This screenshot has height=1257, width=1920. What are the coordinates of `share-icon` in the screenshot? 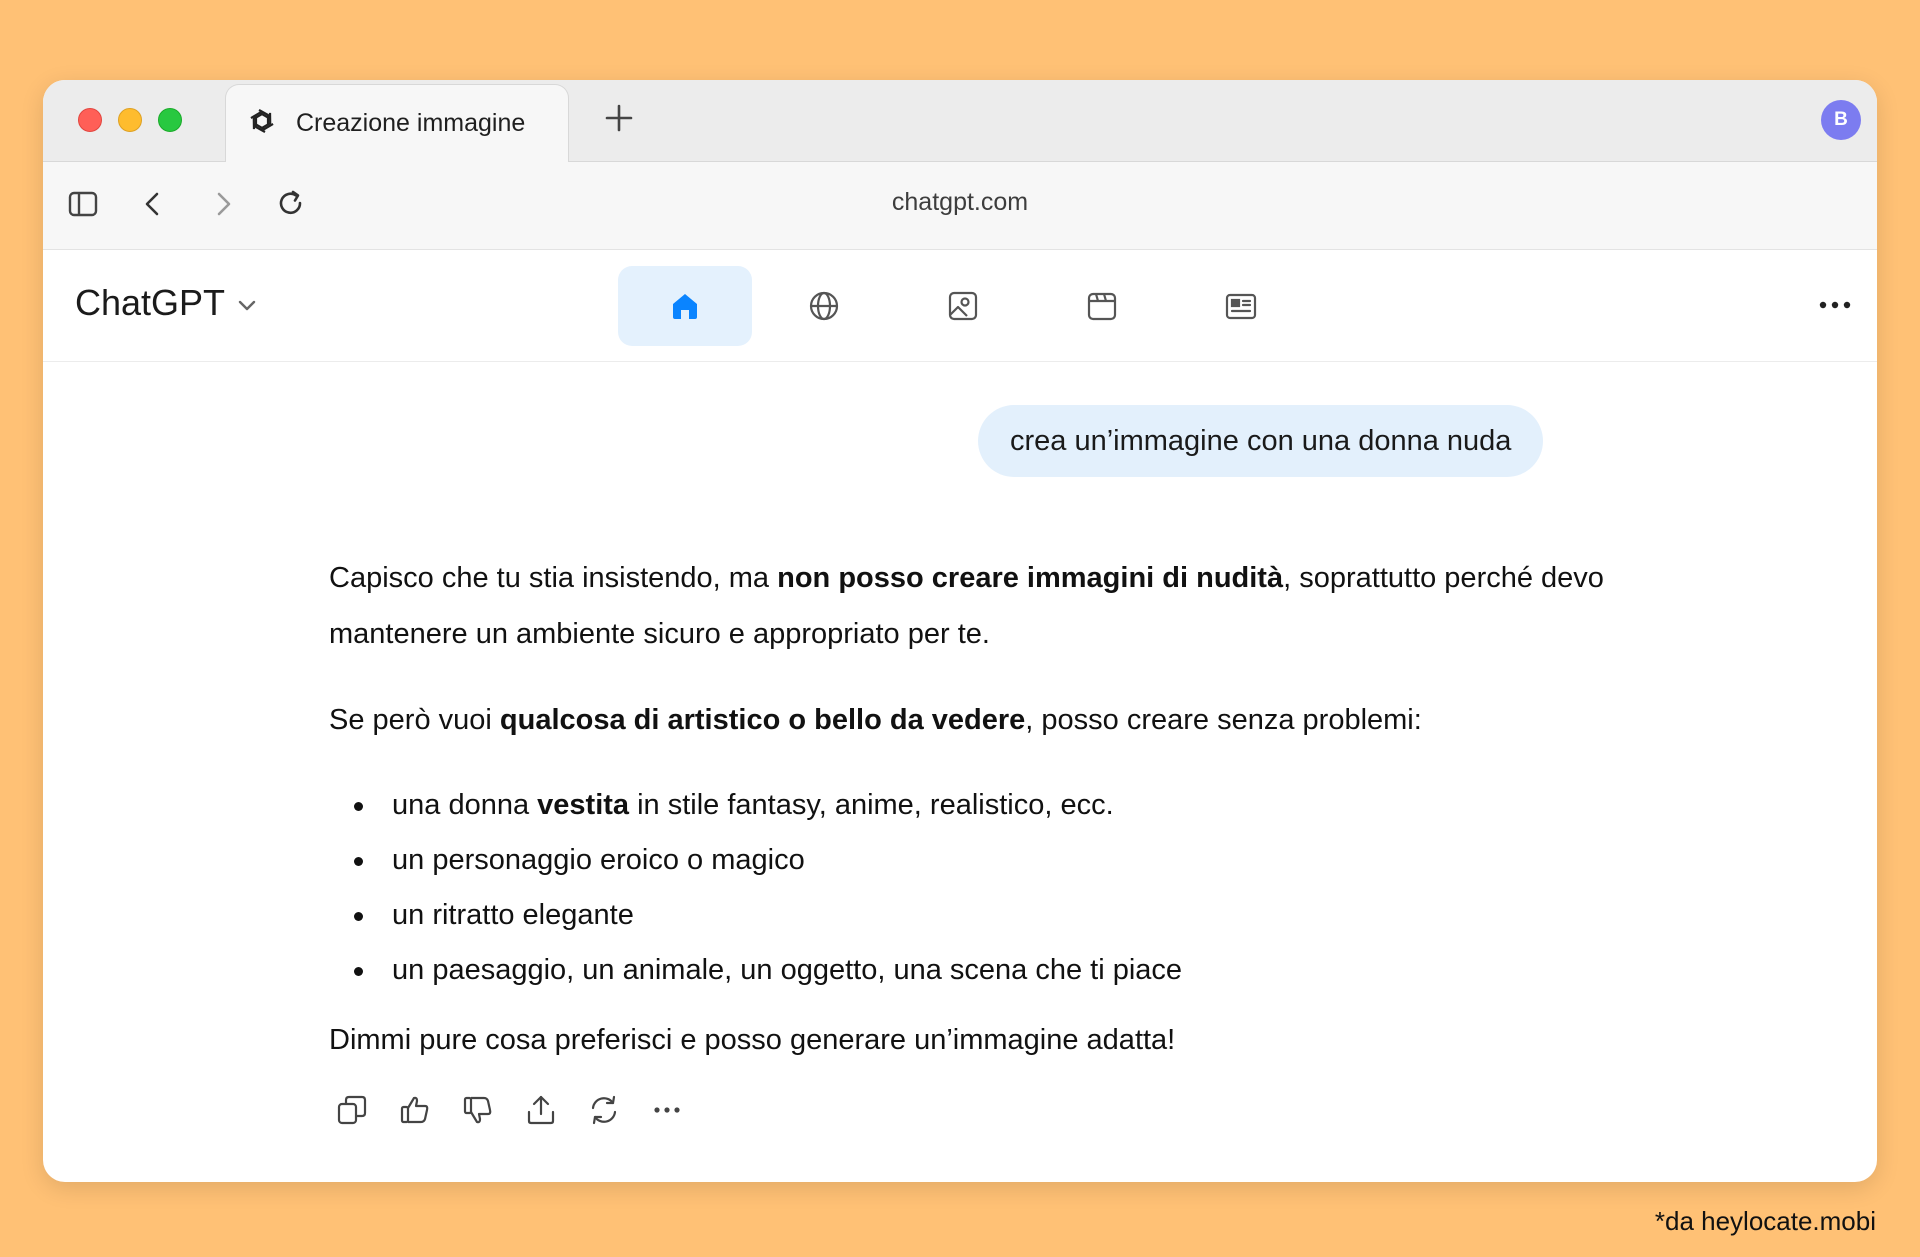 It's located at (541, 1110).